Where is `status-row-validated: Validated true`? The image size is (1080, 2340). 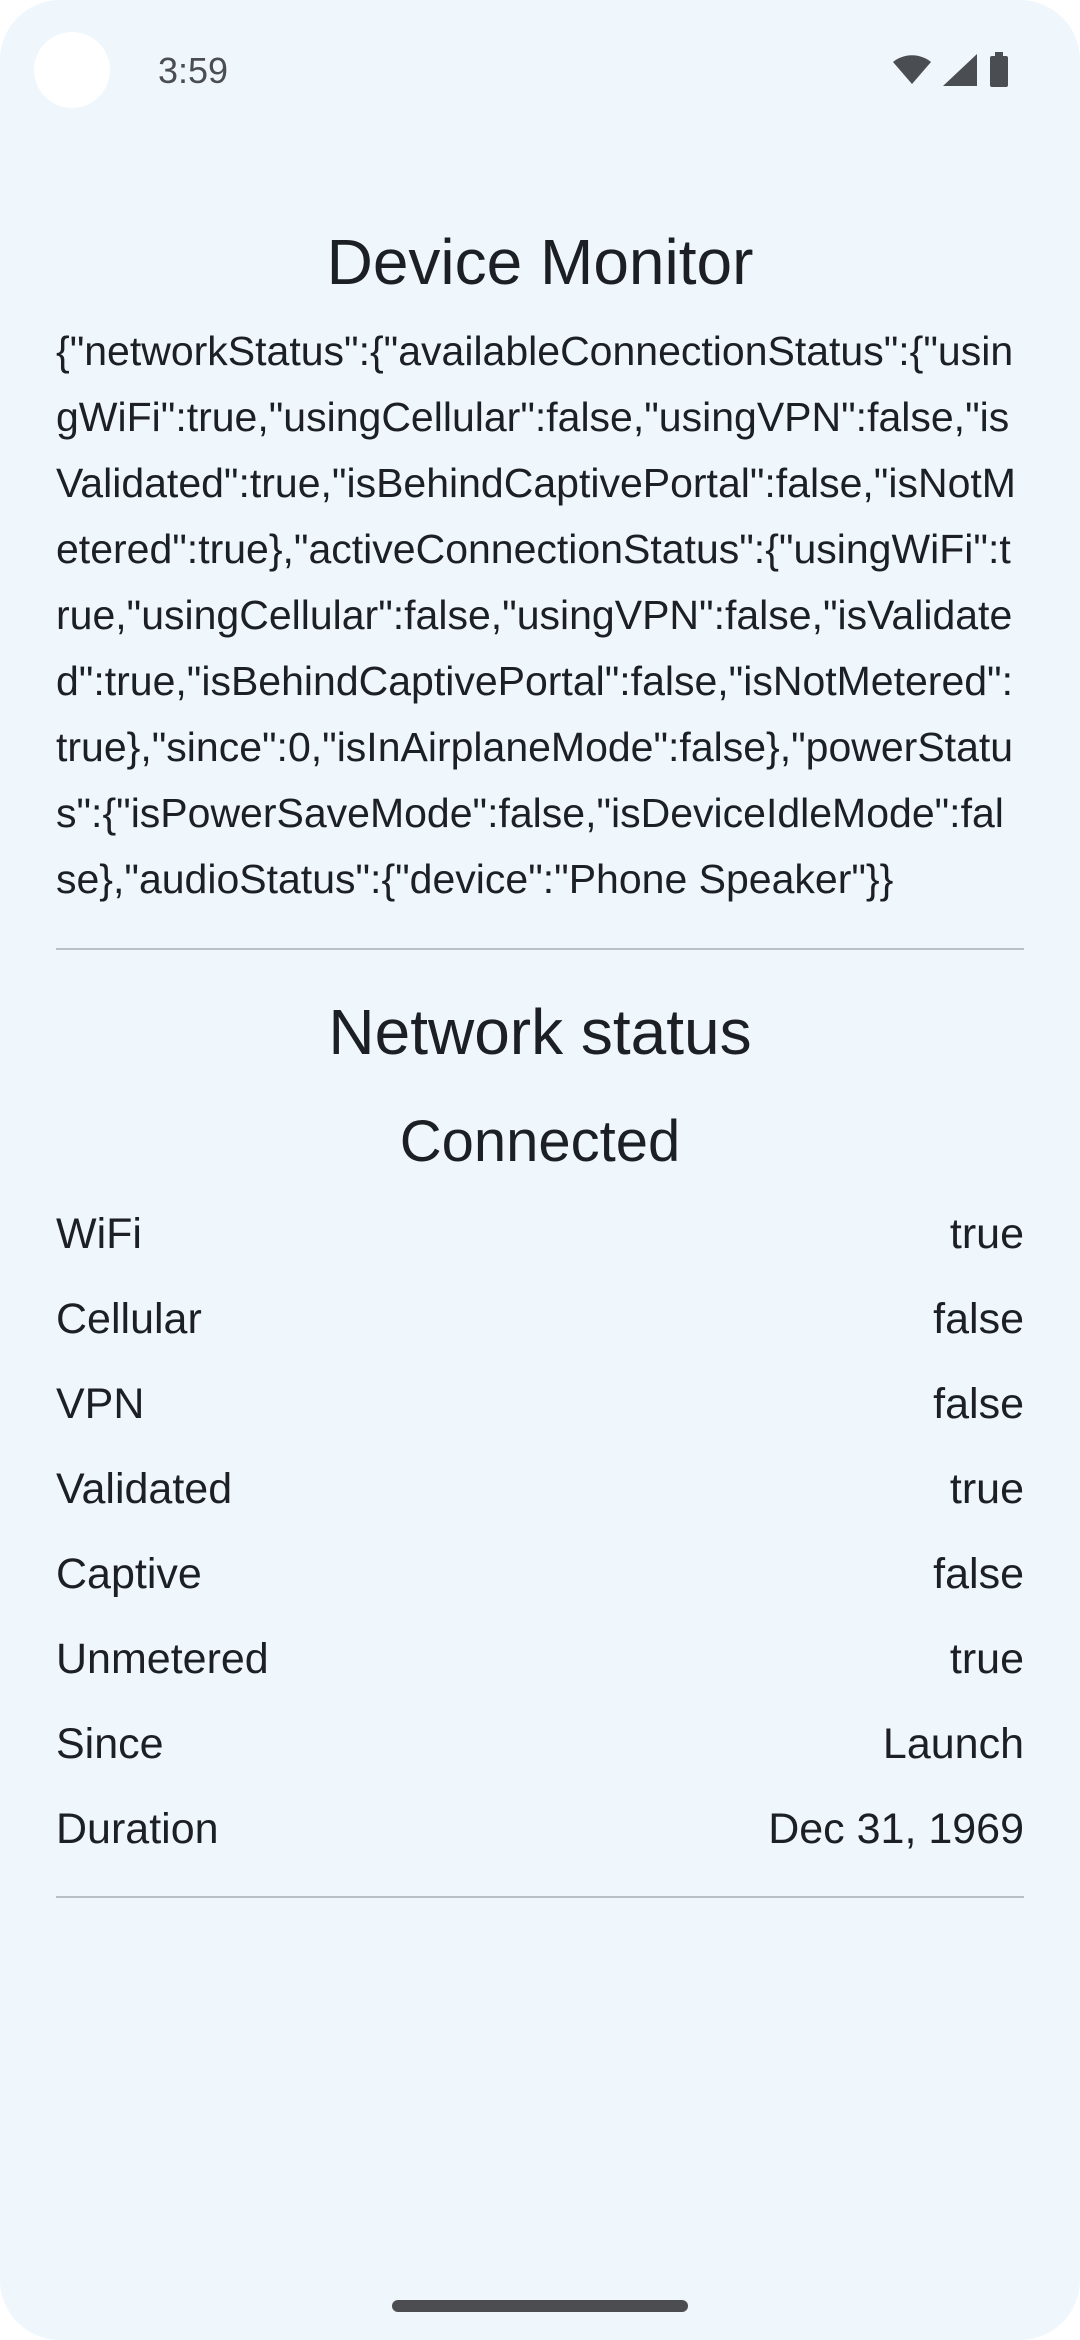
status-row-validated: Validated true is located at coordinates (540, 1489).